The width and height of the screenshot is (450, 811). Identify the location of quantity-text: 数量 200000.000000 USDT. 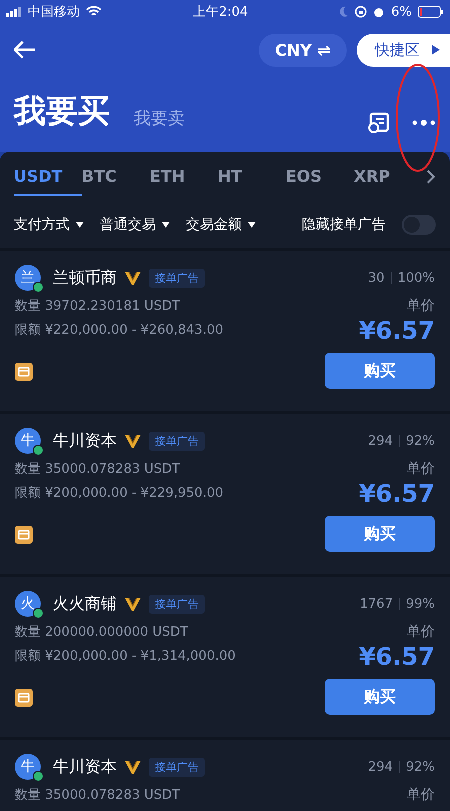
(102, 632).